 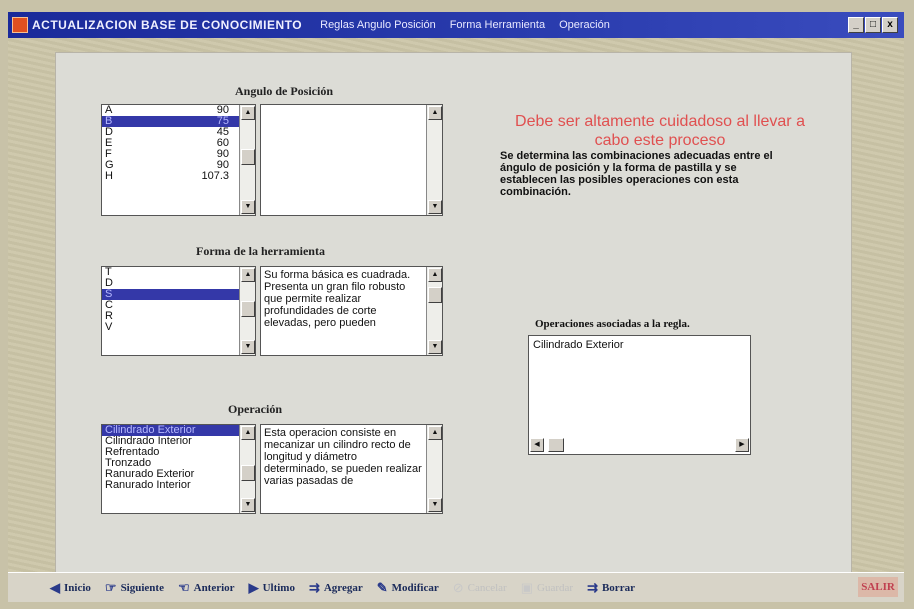 I want to click on inicio-label: Inicio, so click(x=77, y=587).